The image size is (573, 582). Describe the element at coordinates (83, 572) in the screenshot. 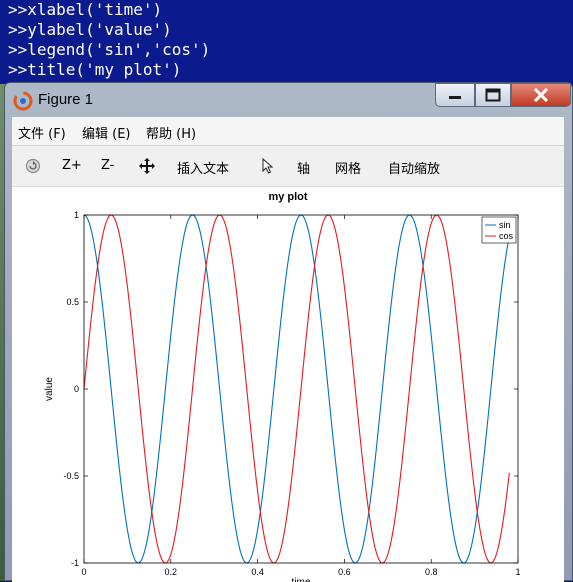

I see `x-tick-label: 0` at that location.